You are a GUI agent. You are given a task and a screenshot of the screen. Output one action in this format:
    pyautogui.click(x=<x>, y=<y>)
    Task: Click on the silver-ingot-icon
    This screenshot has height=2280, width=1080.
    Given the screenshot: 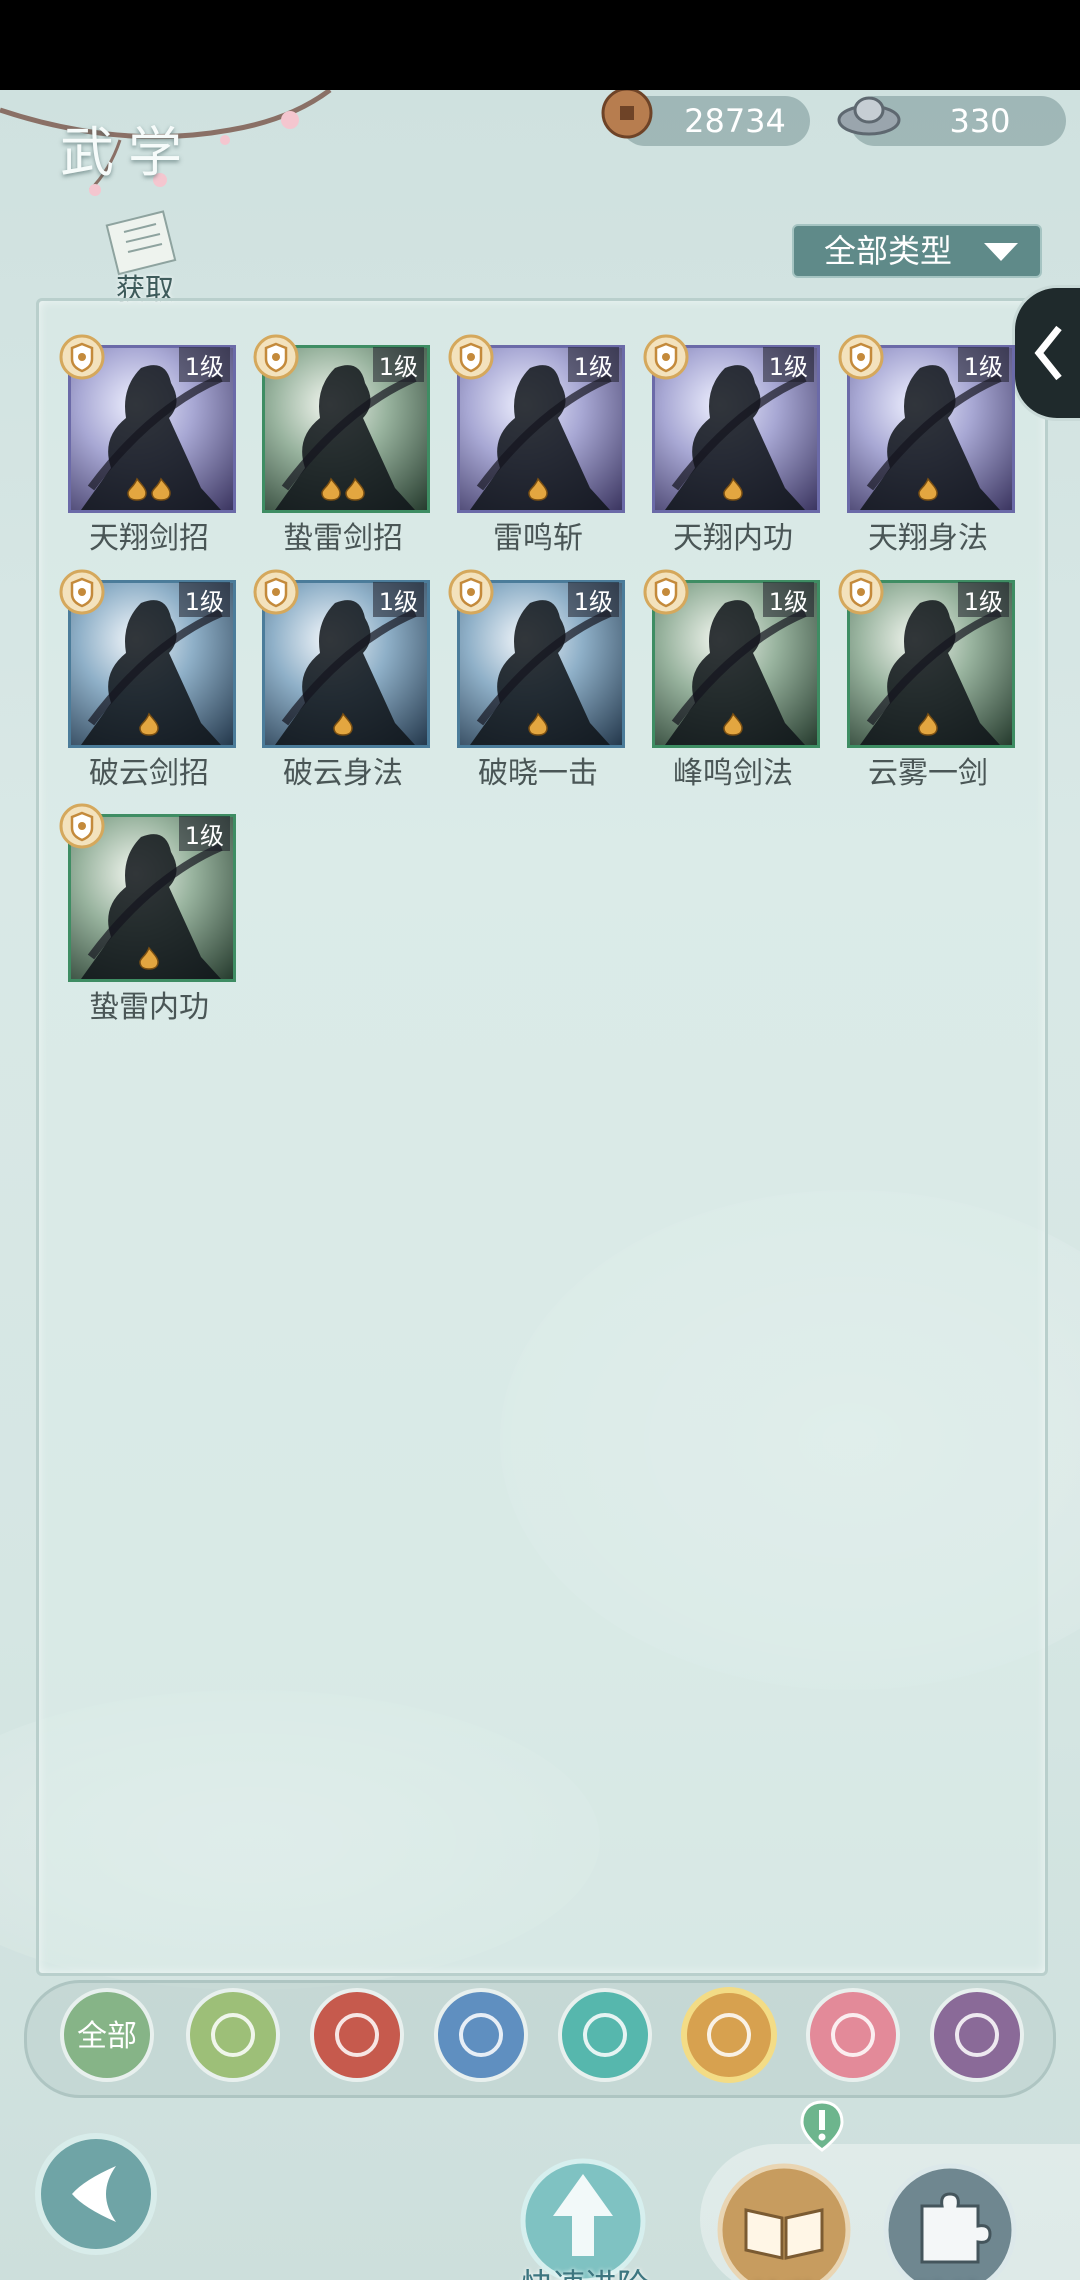 What is the action you would take?
    pyautogui.click(x=869, y=116)
    